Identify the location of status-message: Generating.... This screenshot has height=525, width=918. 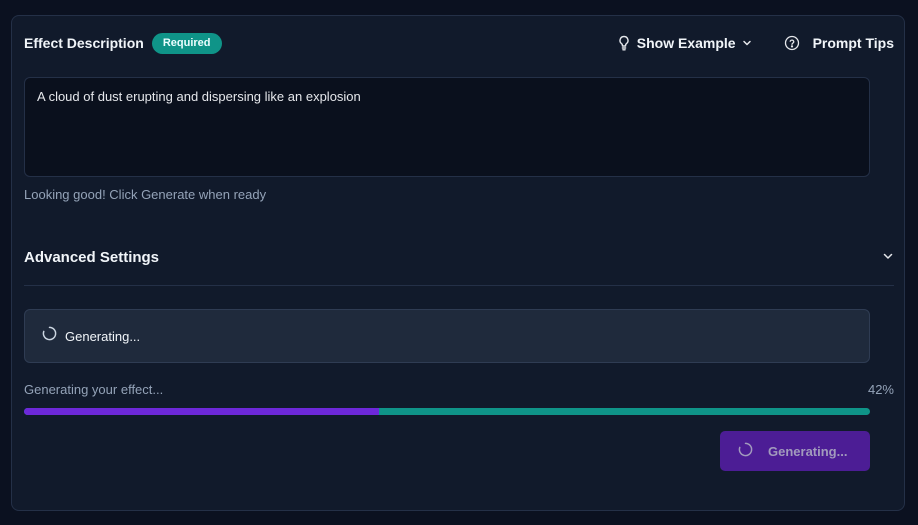
(103, 336).